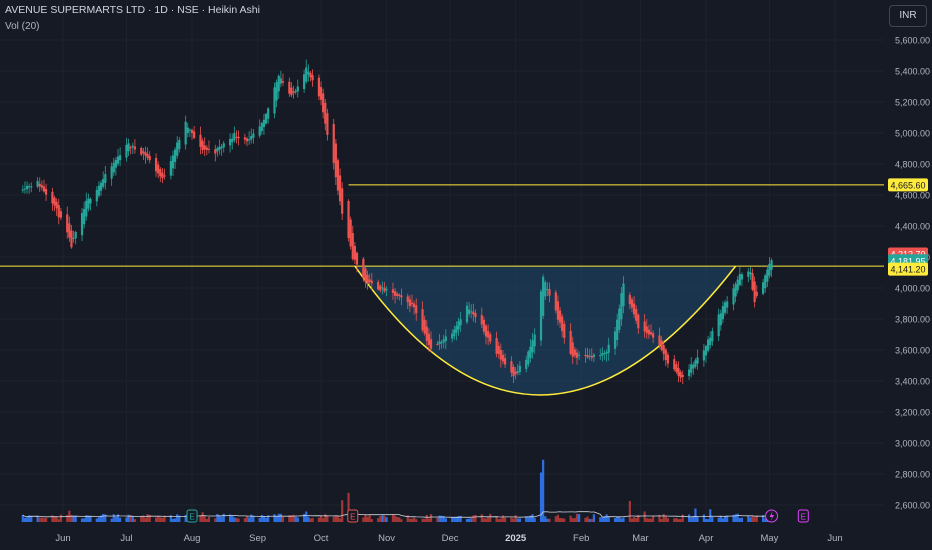 This screenshot has width=932, height=550. I want to click on price-tick-label: 2,800.00, so click(912, 475).